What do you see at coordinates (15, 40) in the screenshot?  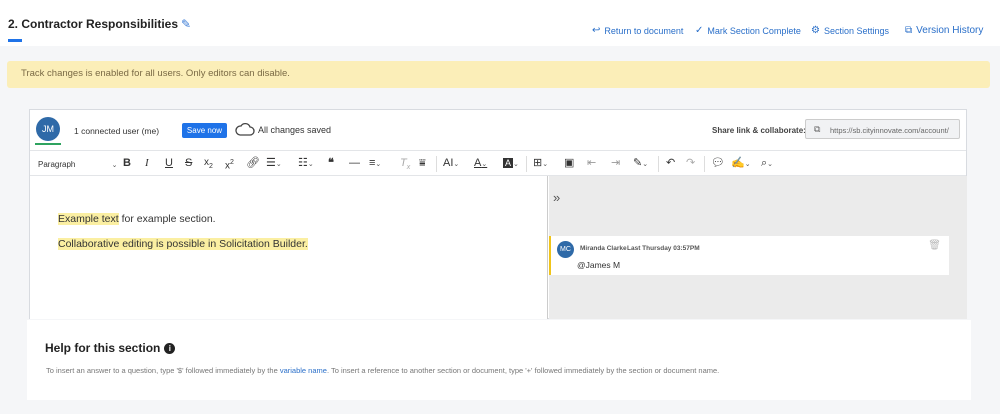 I see `title-underline` at bounding box center [15, 40].